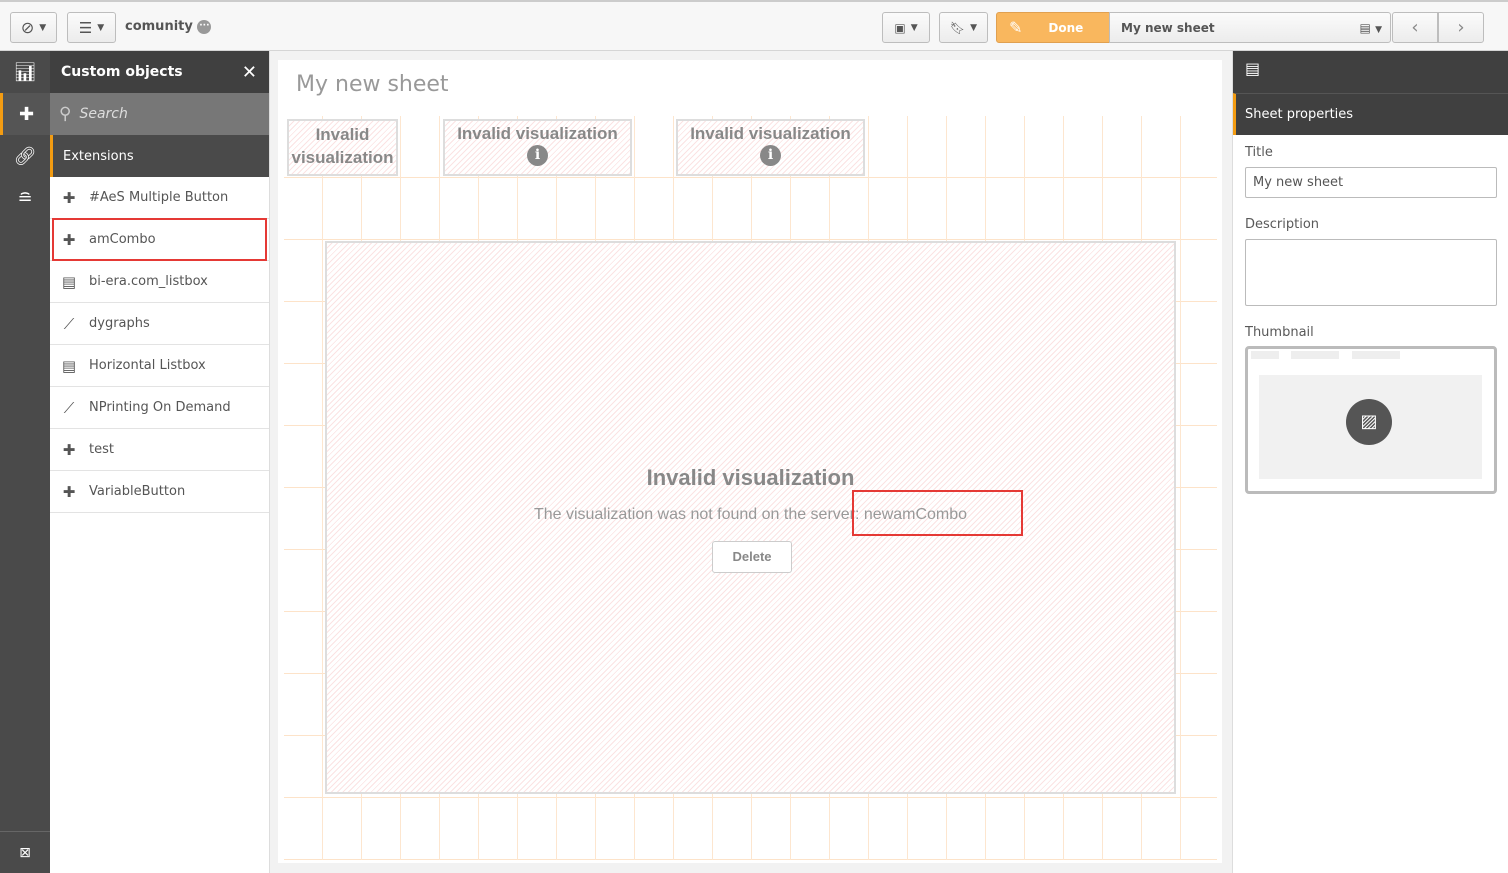 The height and width of the screenshot is (873, 1508). I want to click on image-icon: ▨, so click(1369, 422).